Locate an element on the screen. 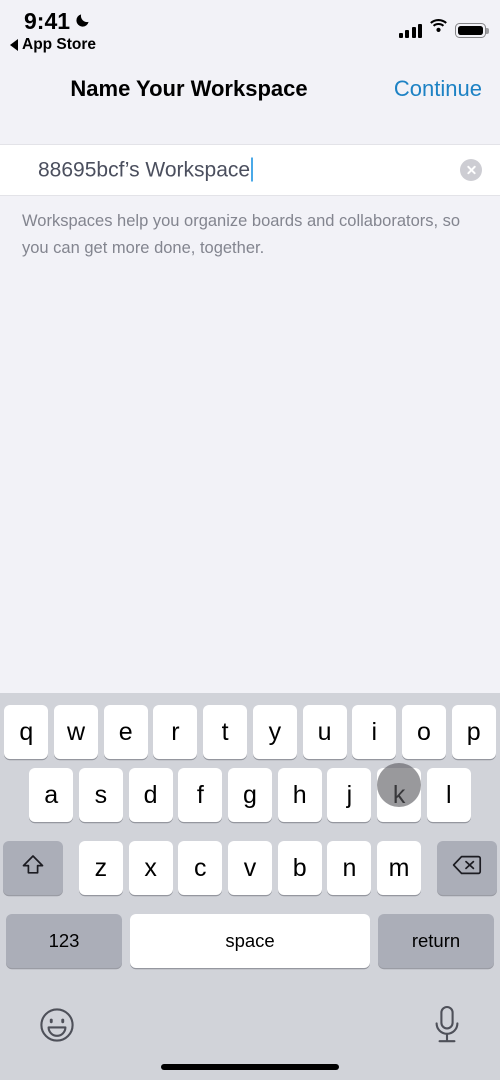 This screenshot has height=1080, width=500. key-label: z is located at coordinates (101, 867).